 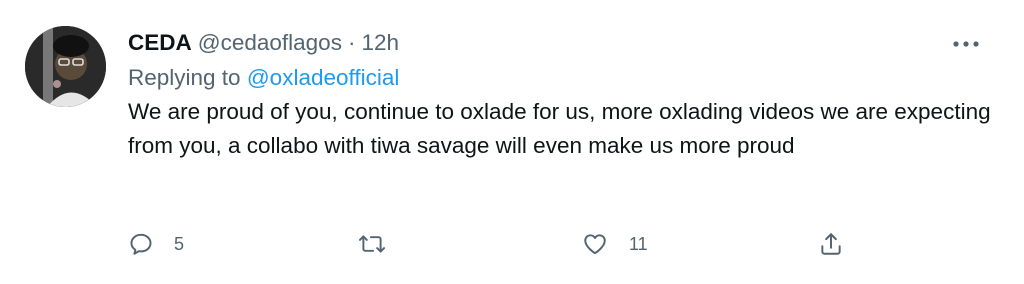 I want to click on more-options-button, so click(x=966, y=44).